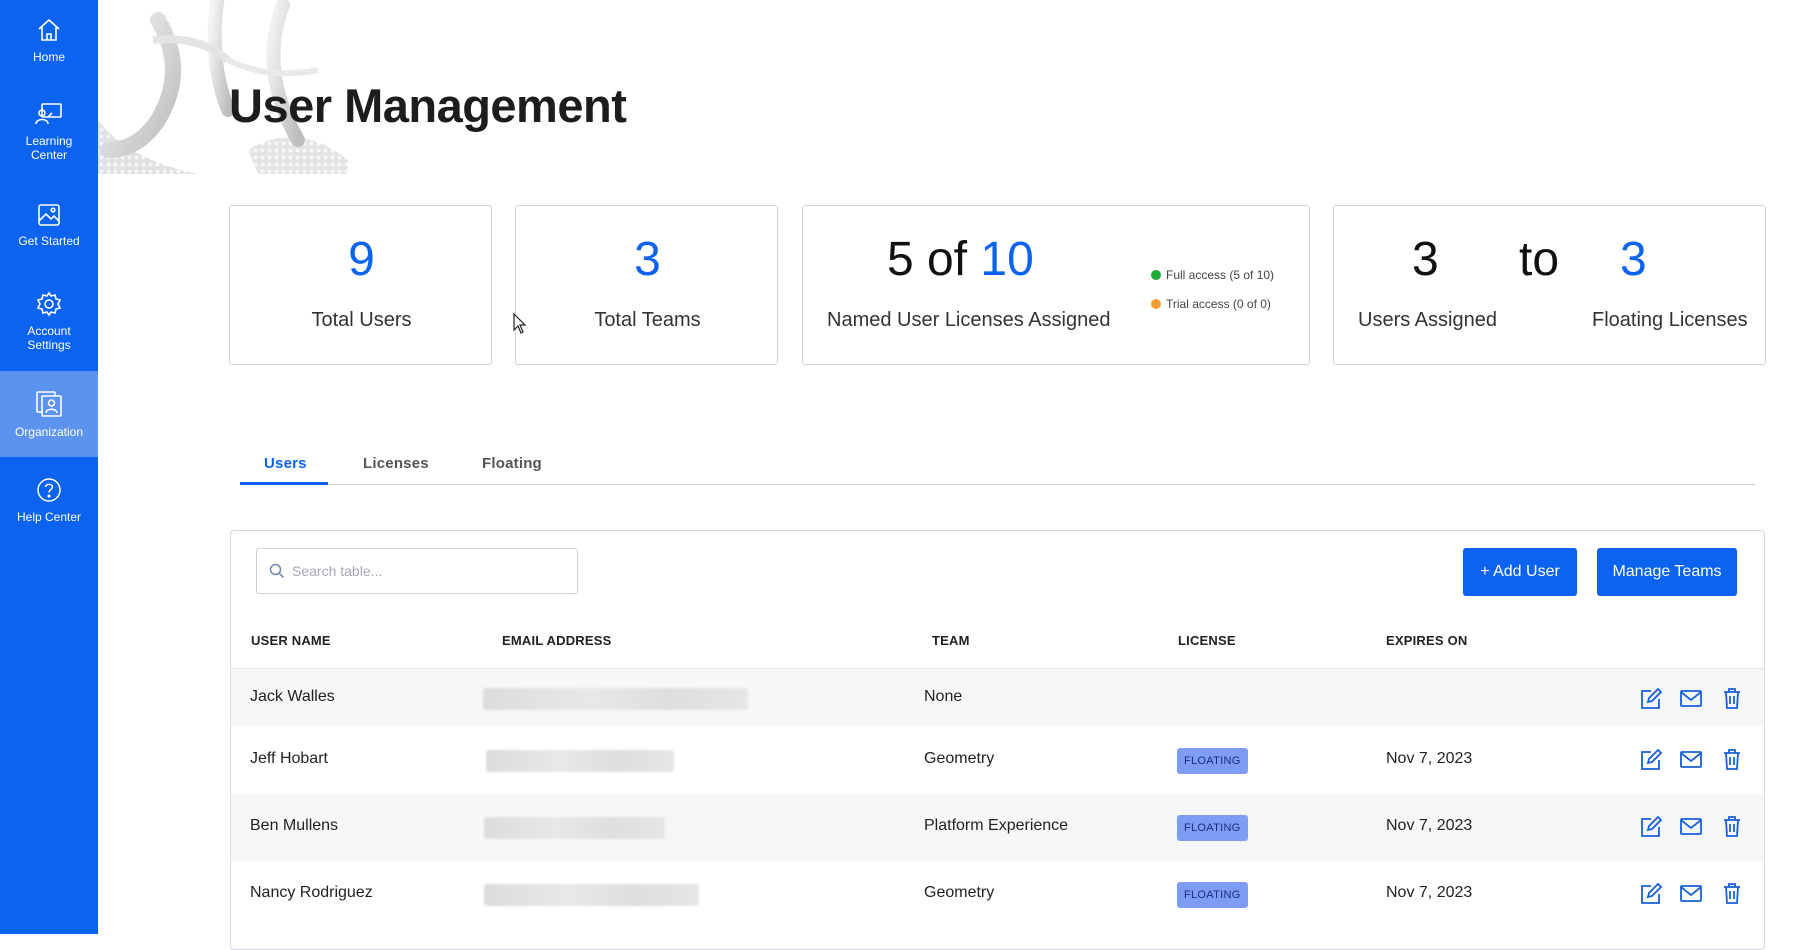 The height and width of the screenshot is (950, 1804). What do you see at coordinates (49, 432) in the screenshot?
I see `sidebar-item-label: Organization` at bounding box center [49, 432].